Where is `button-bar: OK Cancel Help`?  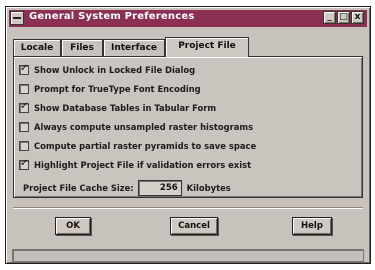
button-bar: OK Cancel Help is located at coordinates (188, 226).